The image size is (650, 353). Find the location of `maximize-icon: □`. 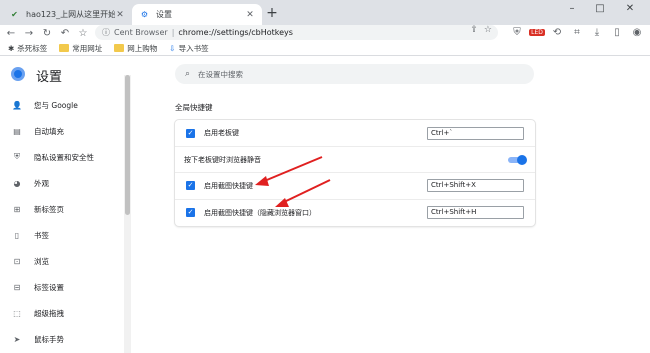

maximize-icon: □ is located at coordinates (600, 8).